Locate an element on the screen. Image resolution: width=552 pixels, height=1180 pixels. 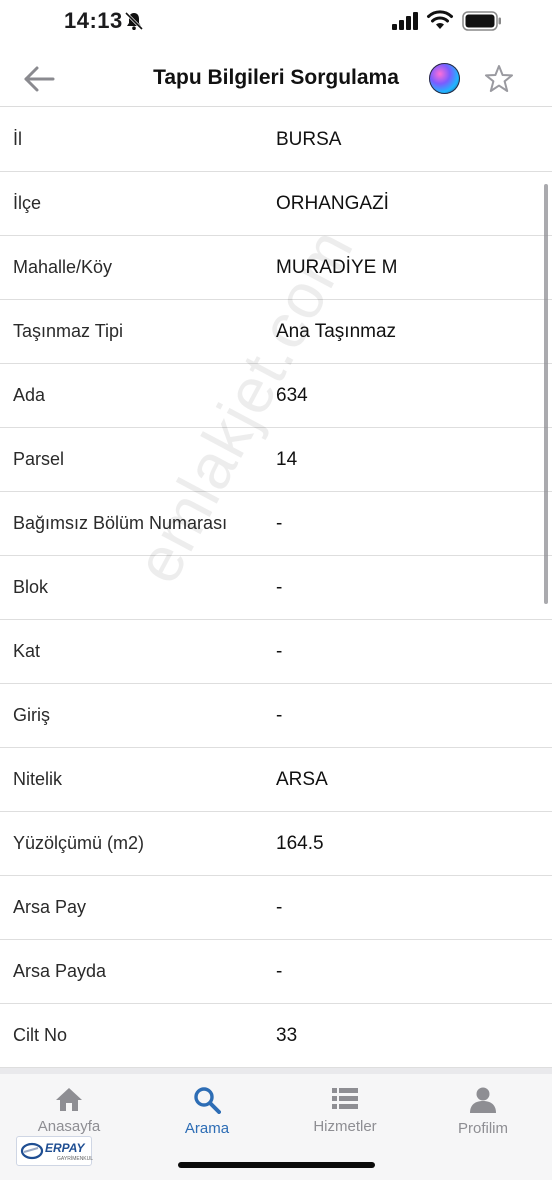
logo-mark-icon is located at coordinates (32, 1151).